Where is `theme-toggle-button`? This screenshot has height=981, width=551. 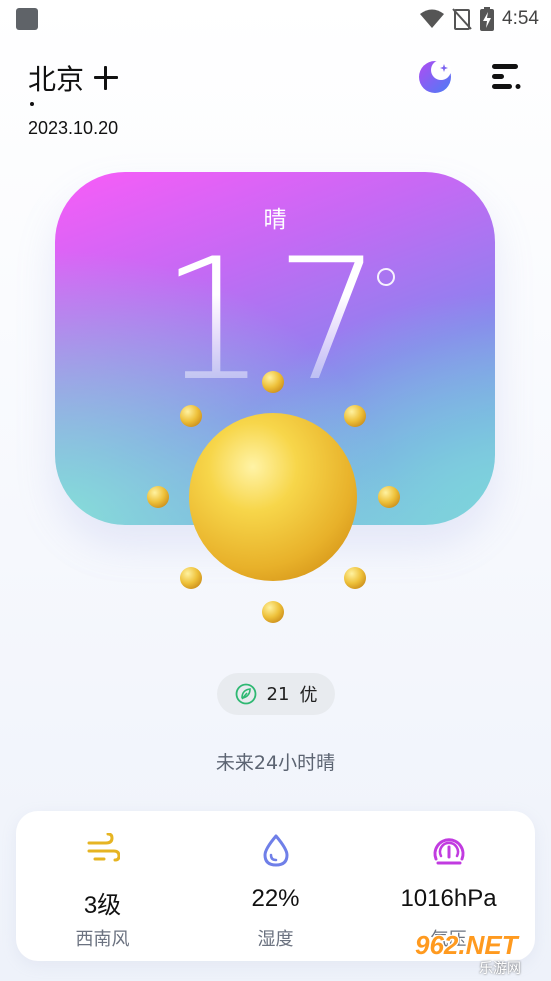 theme-toggle-button is located at coordinates (435, 76).